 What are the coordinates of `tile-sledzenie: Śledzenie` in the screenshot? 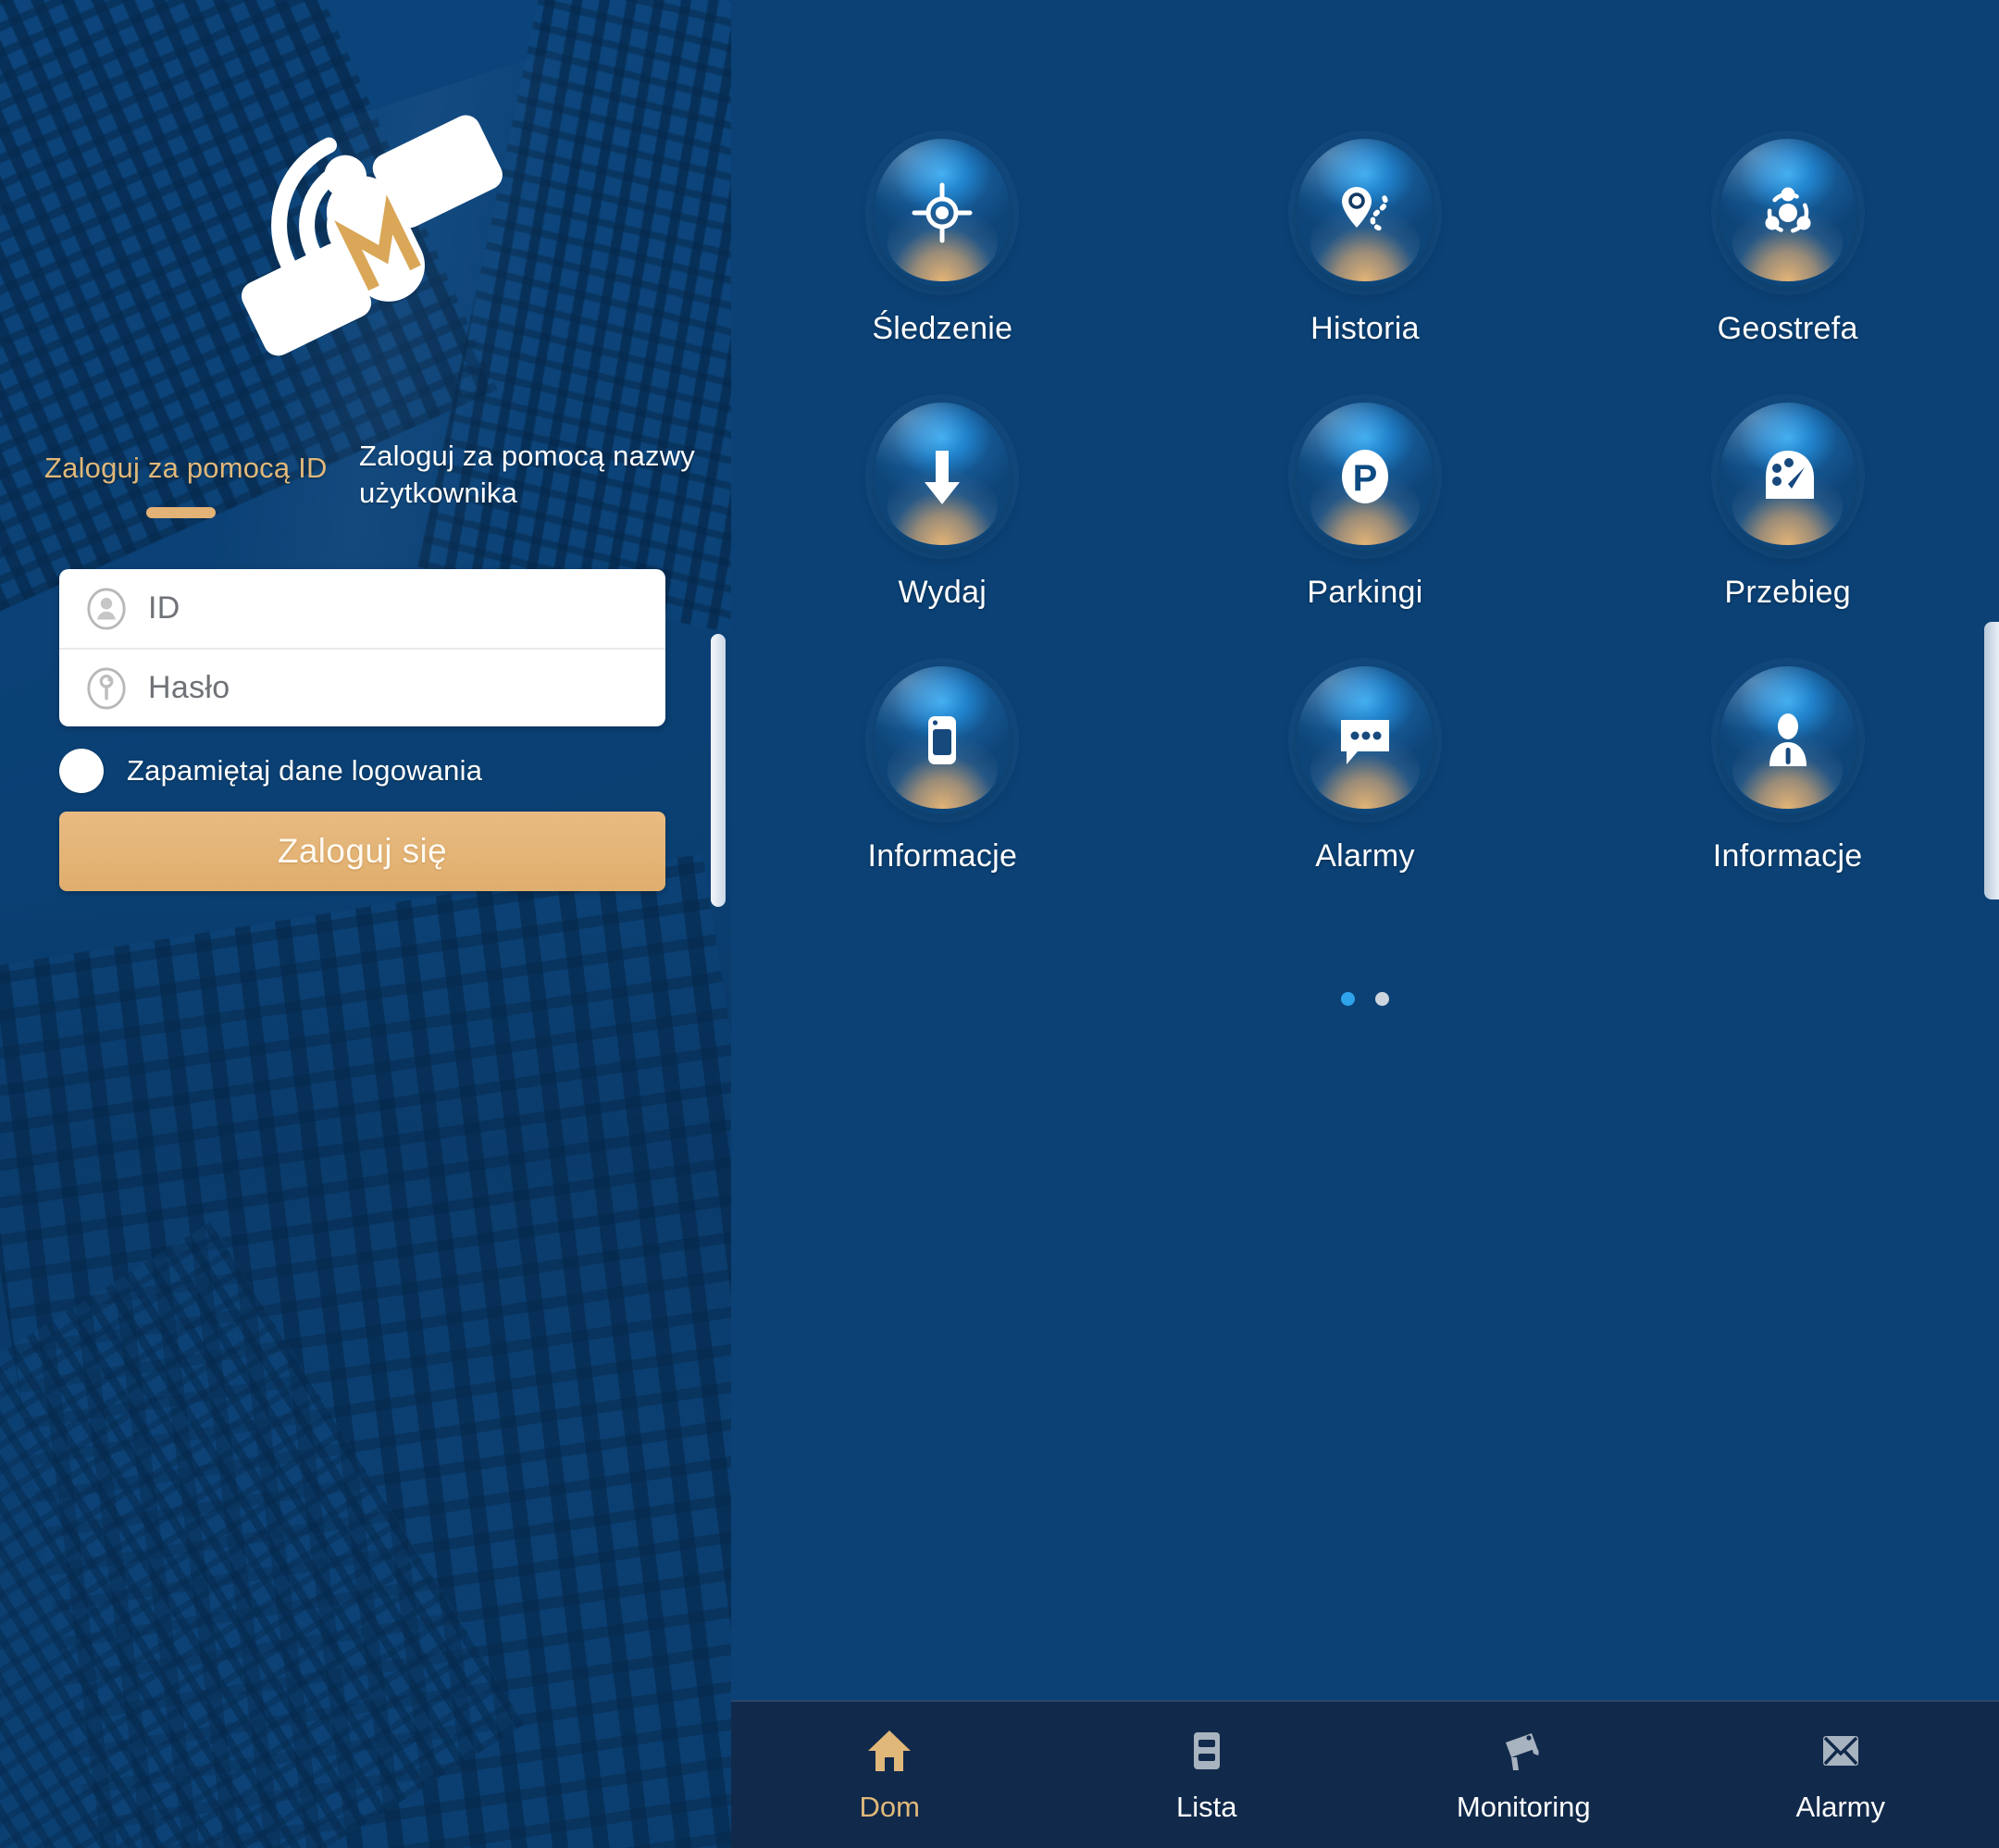 It's located at (942, 243).